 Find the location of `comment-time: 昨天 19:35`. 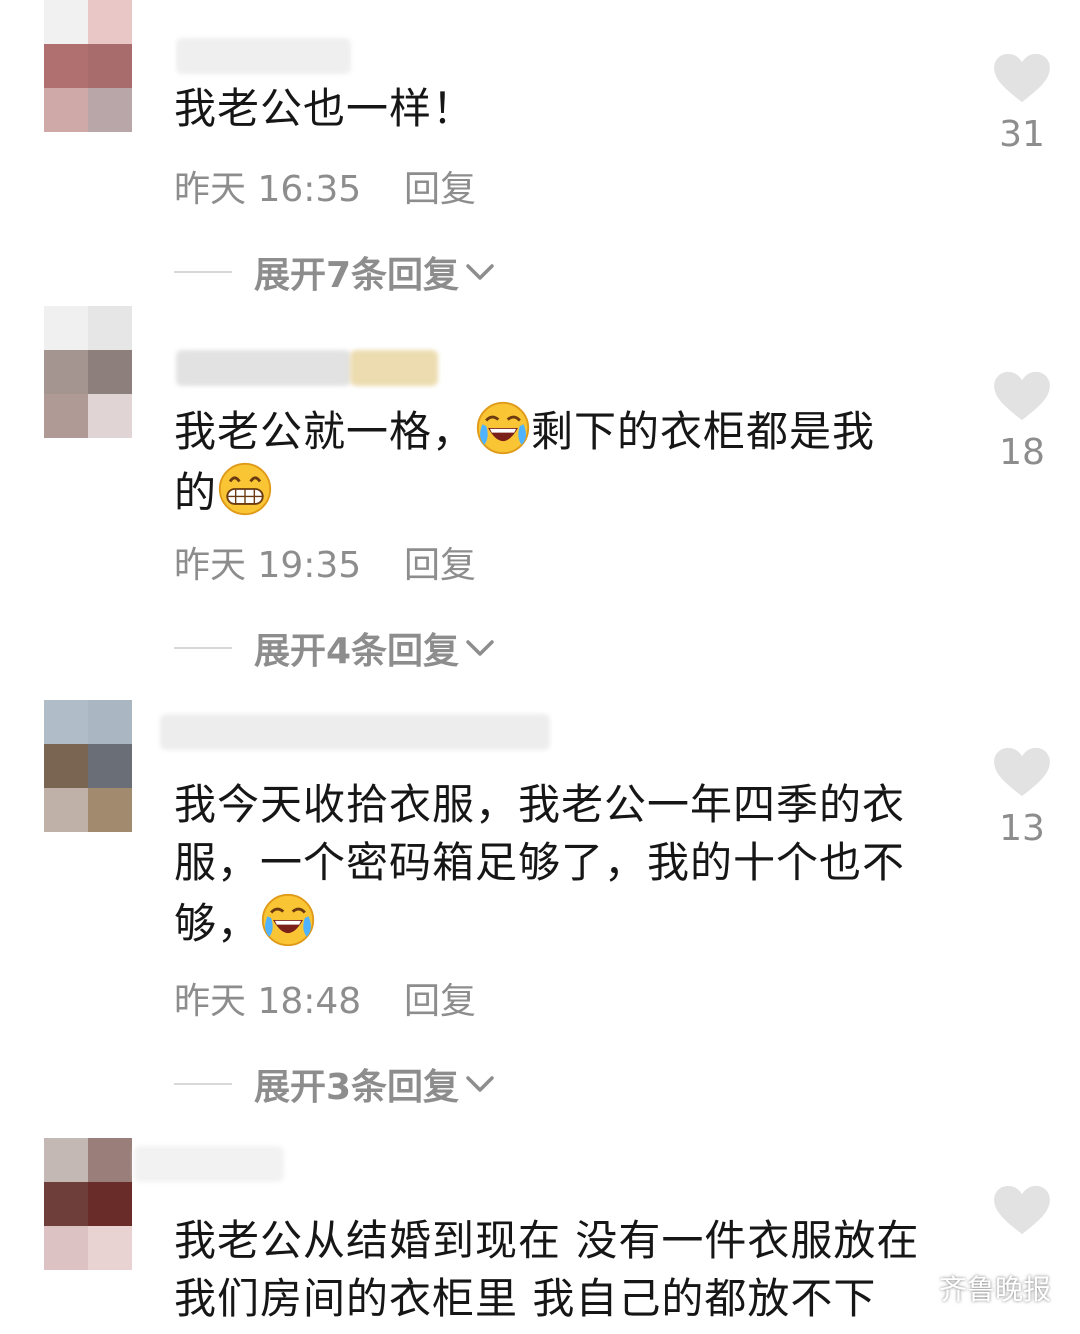

comment-time: 昨天 19:35 is located at coordinates (268, 565).